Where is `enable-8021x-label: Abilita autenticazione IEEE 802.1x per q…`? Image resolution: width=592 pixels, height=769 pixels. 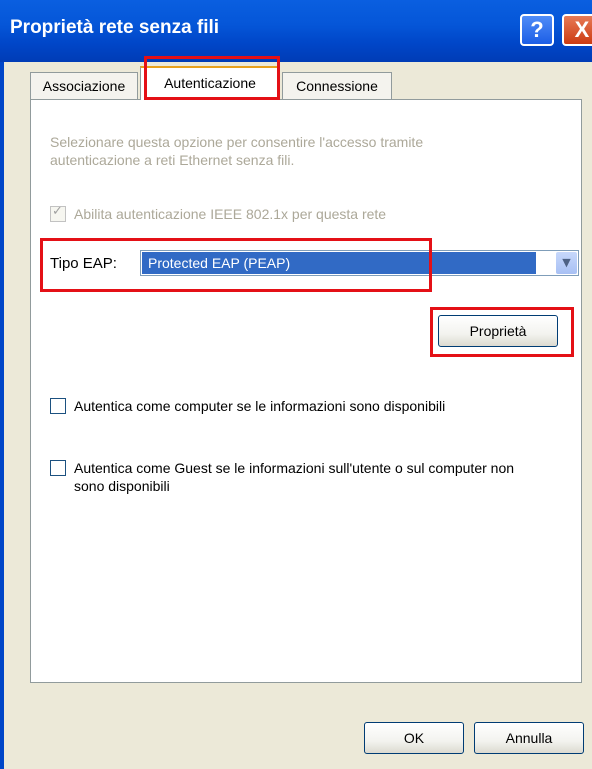
enable-8021x-label: Abilita autenticazione IEEE 802.1x per q… is located at coordinates (230, 214).